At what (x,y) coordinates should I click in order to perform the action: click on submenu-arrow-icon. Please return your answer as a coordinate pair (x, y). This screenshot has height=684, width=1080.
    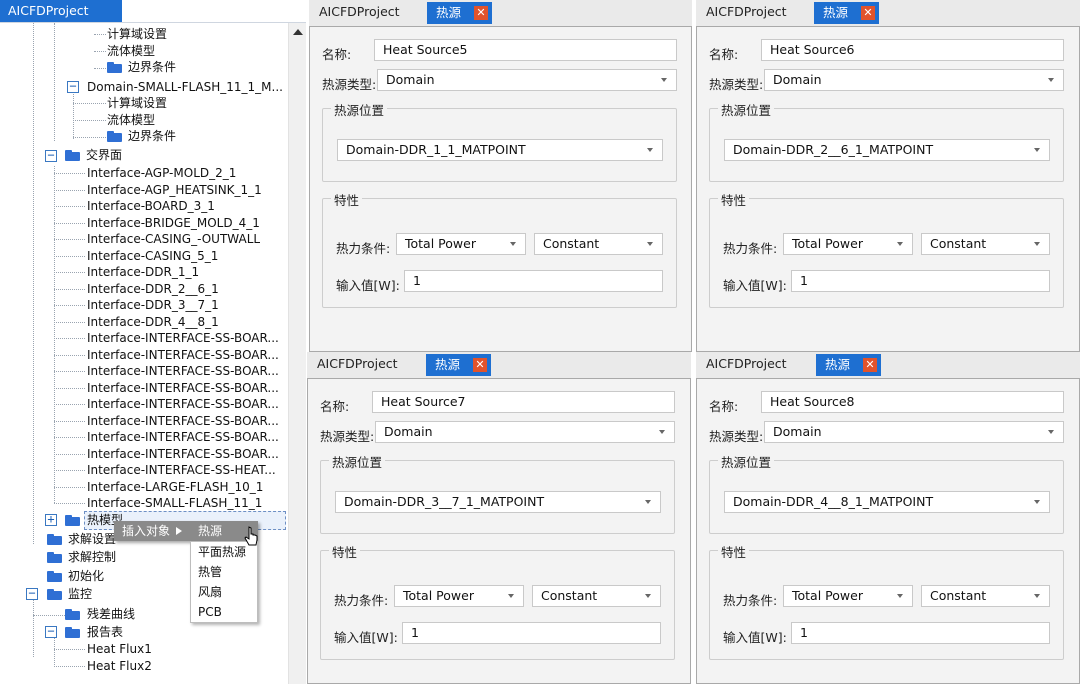
    Looking at the image, I should click on (179, 531).